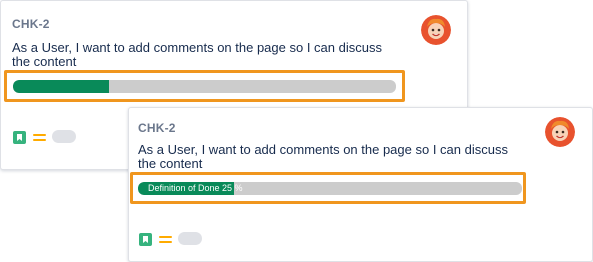  I want to click on definition-of-done-progress-bar: Definition of Done 25 %, so click(330, 188).